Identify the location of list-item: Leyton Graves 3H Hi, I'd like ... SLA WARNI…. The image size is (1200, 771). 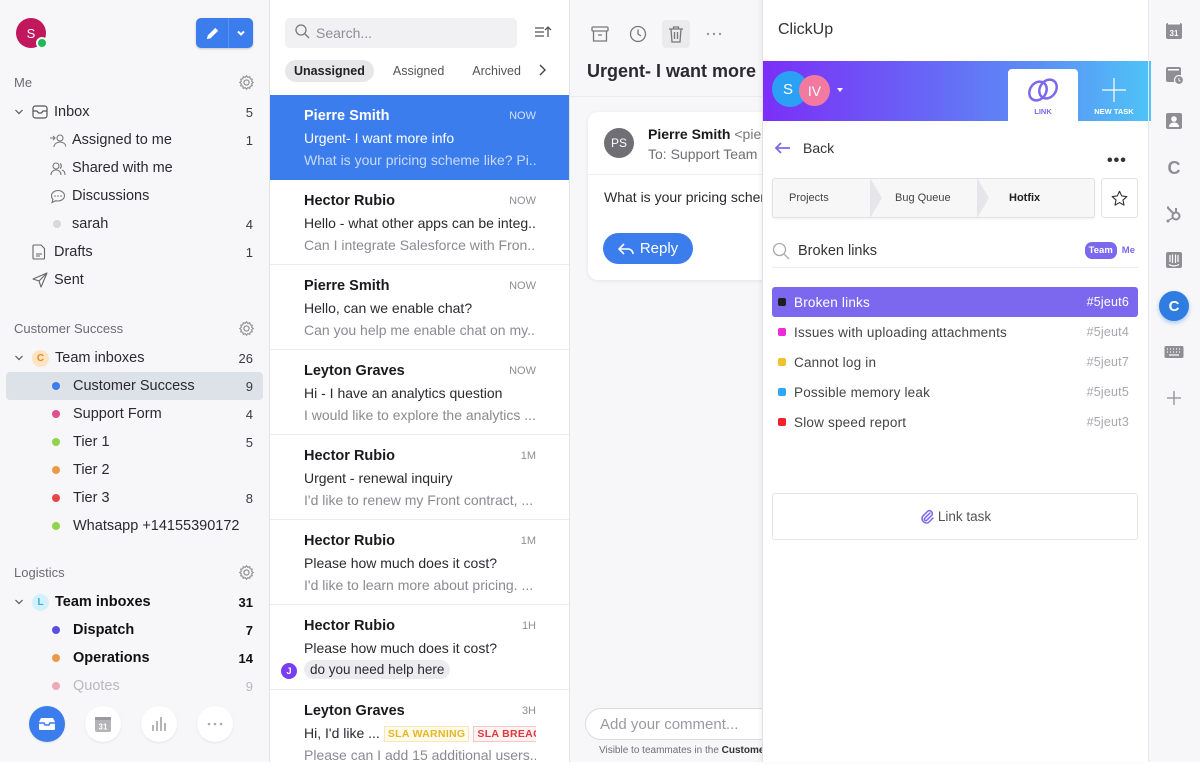
(419, 726).